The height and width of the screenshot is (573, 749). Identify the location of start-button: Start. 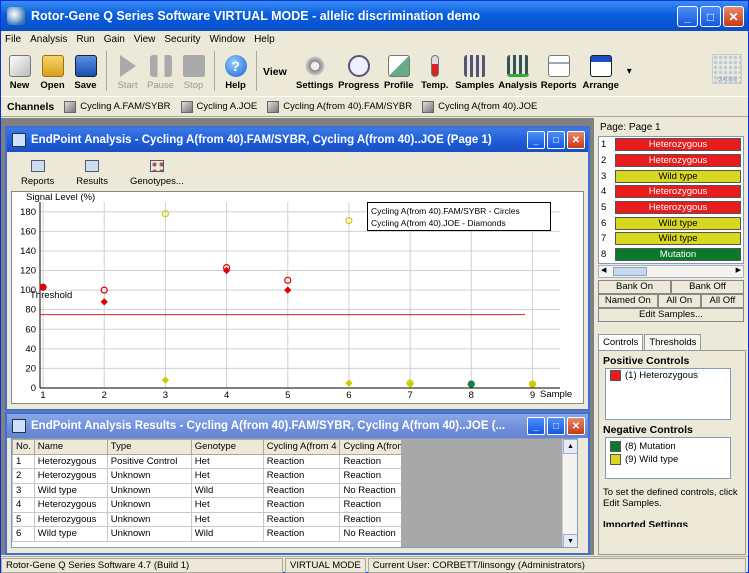
(127, 71).